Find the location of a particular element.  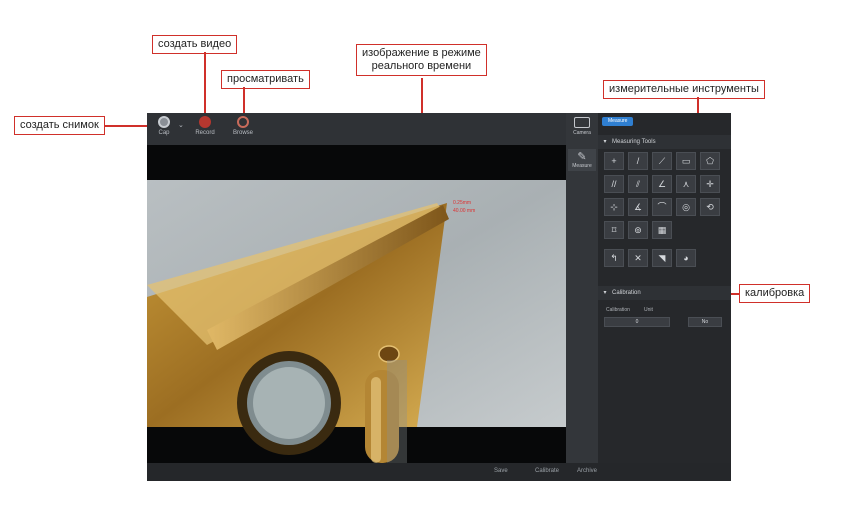

measure-tab-label: Measure is located at coordinates (582, 166).